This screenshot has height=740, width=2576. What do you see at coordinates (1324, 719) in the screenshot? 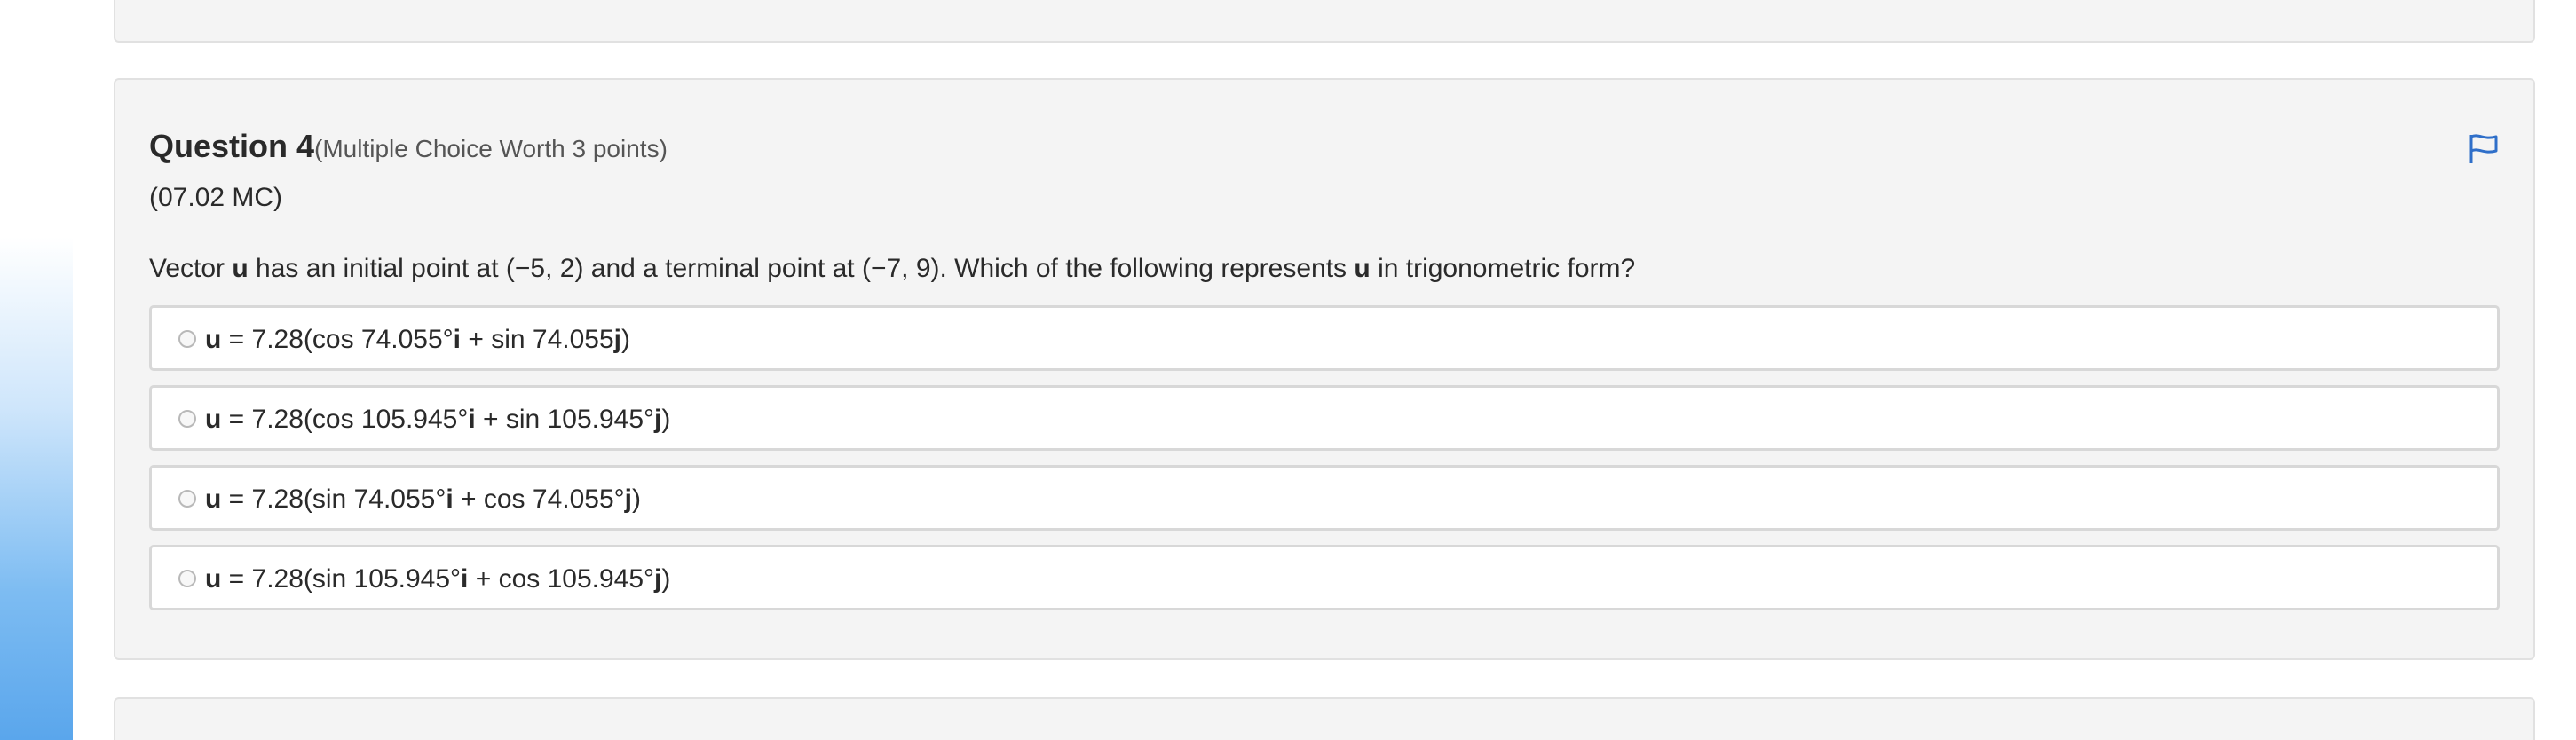
I see `next-question-card` at bounding box center [1324, 719].